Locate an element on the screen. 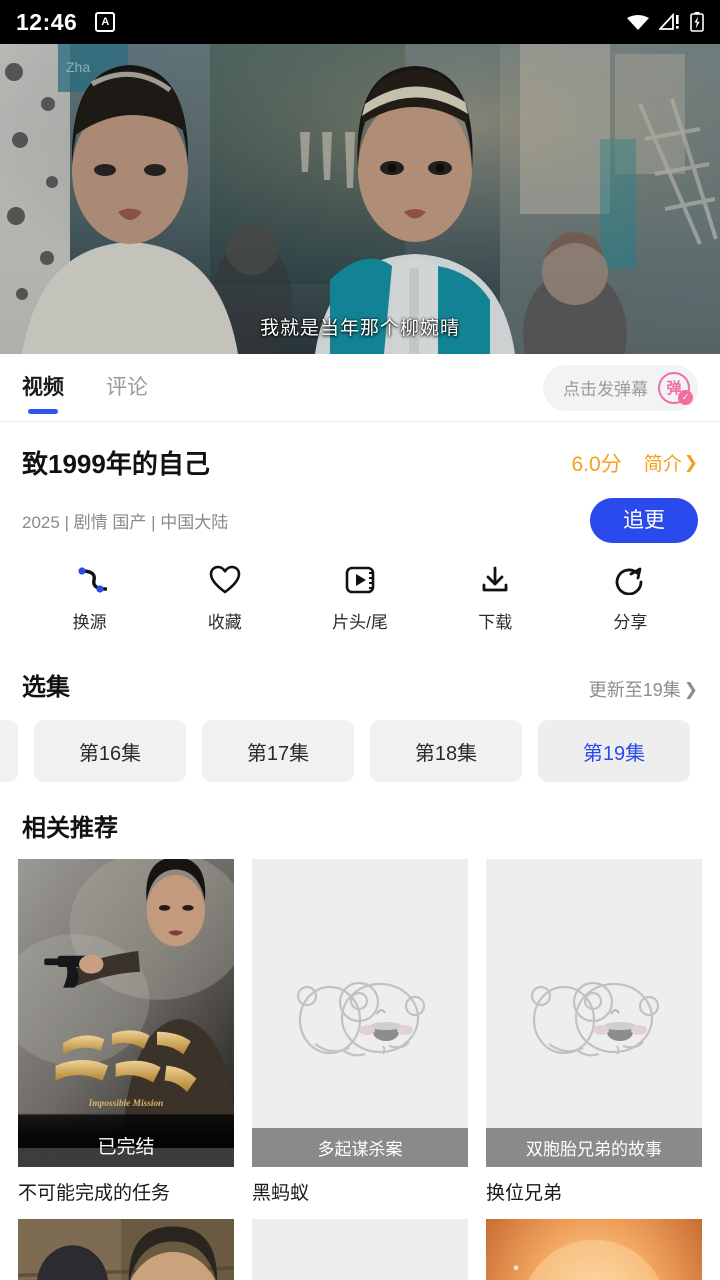 The width and height of the screenshot is (720, 1280). page-title: 致1999年的自己 is located at coordinates (116, 464).